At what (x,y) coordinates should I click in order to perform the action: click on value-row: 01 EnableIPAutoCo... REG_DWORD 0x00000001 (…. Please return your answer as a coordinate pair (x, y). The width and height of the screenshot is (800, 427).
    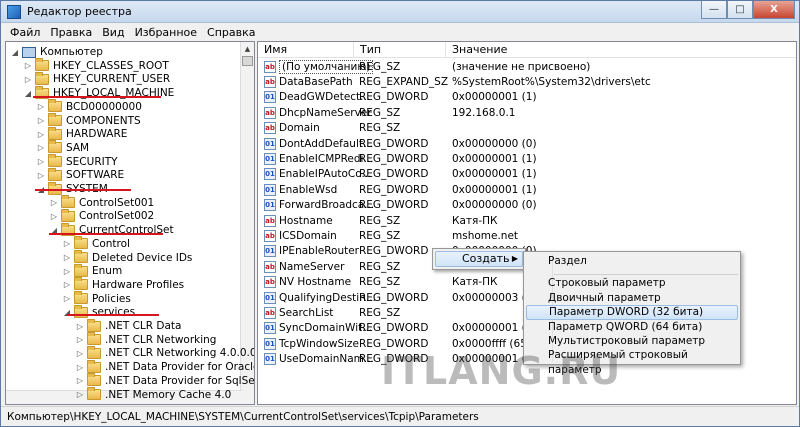
    Looking at the image, I should click on (527, 174).